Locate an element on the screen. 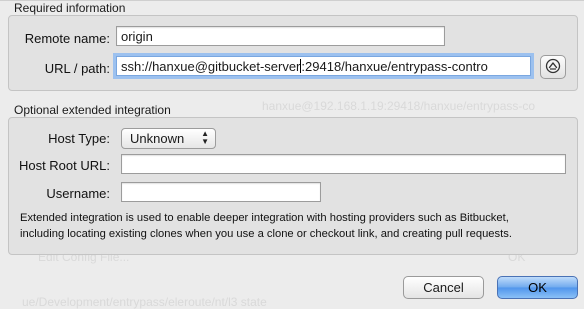 This screenshot has width=584, height=309. host-root-url-label: Host Root URL: is located at coordinates (64, 165).